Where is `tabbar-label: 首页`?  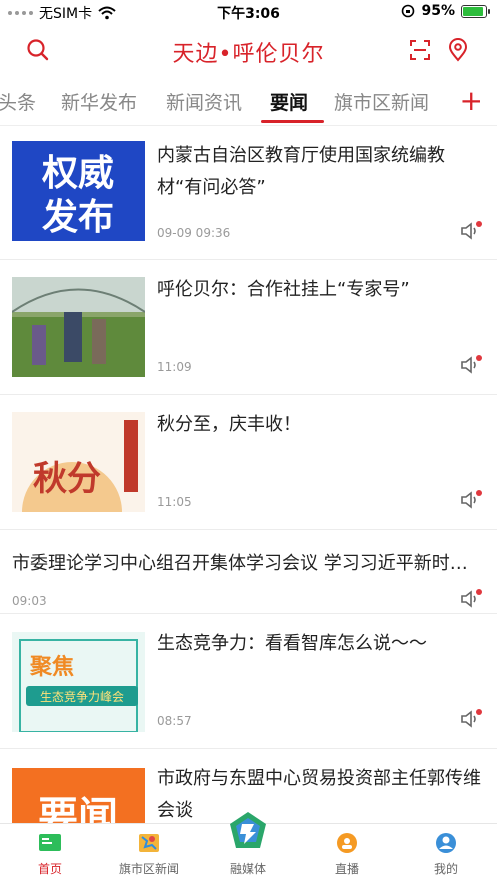
tabbar-label: 首页 is located at coordinates (49, 869).